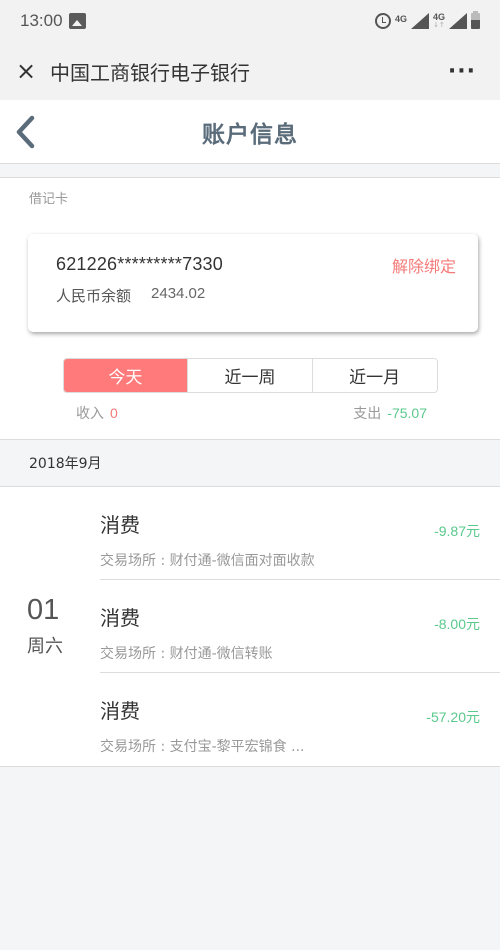 The image size is (500, 950). I want to click on tab-month: 近一月, so click(374, 375).